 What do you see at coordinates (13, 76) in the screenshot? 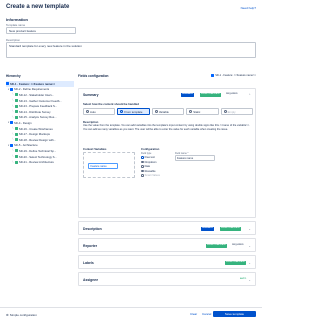
I see `hierarchy-title: Hierarchy` at bounding box center [13, 76].